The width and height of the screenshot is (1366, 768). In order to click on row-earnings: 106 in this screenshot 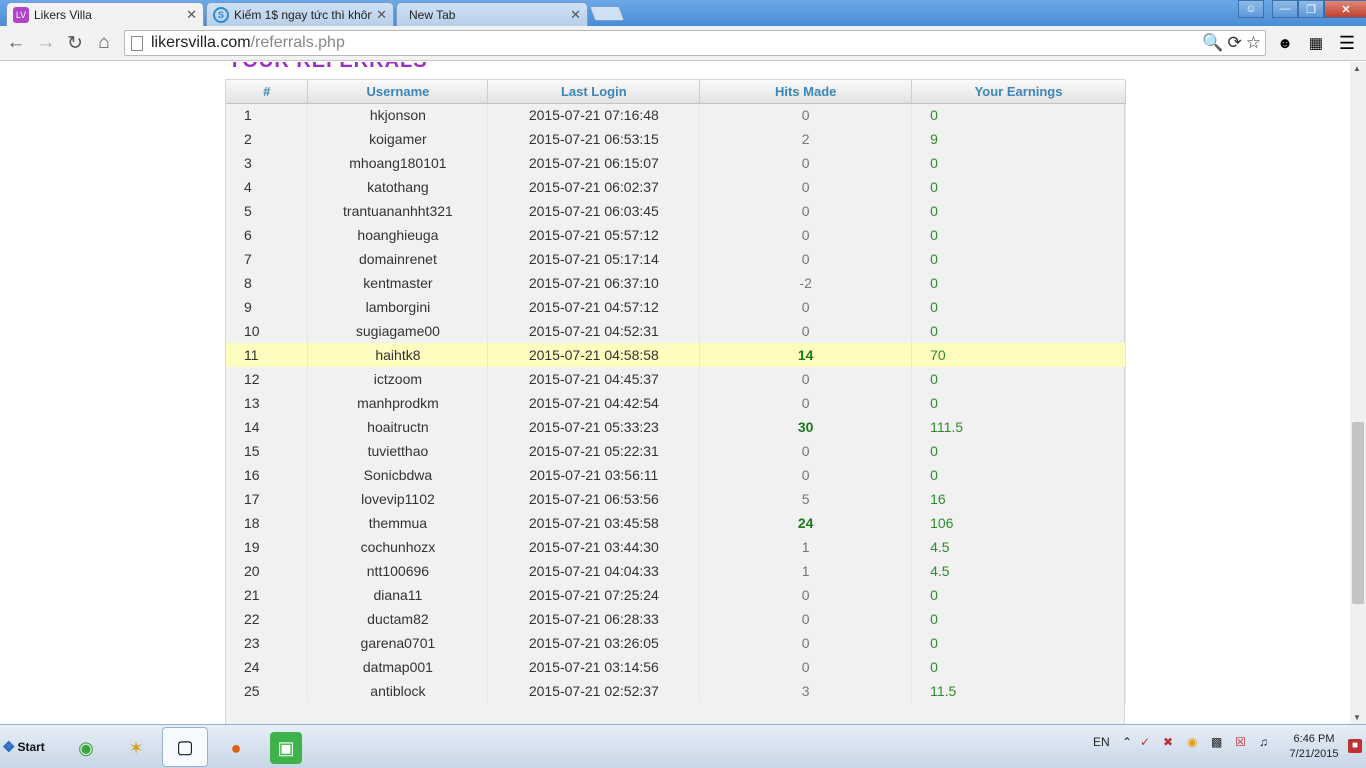, I will do `click(1018, 523)`.